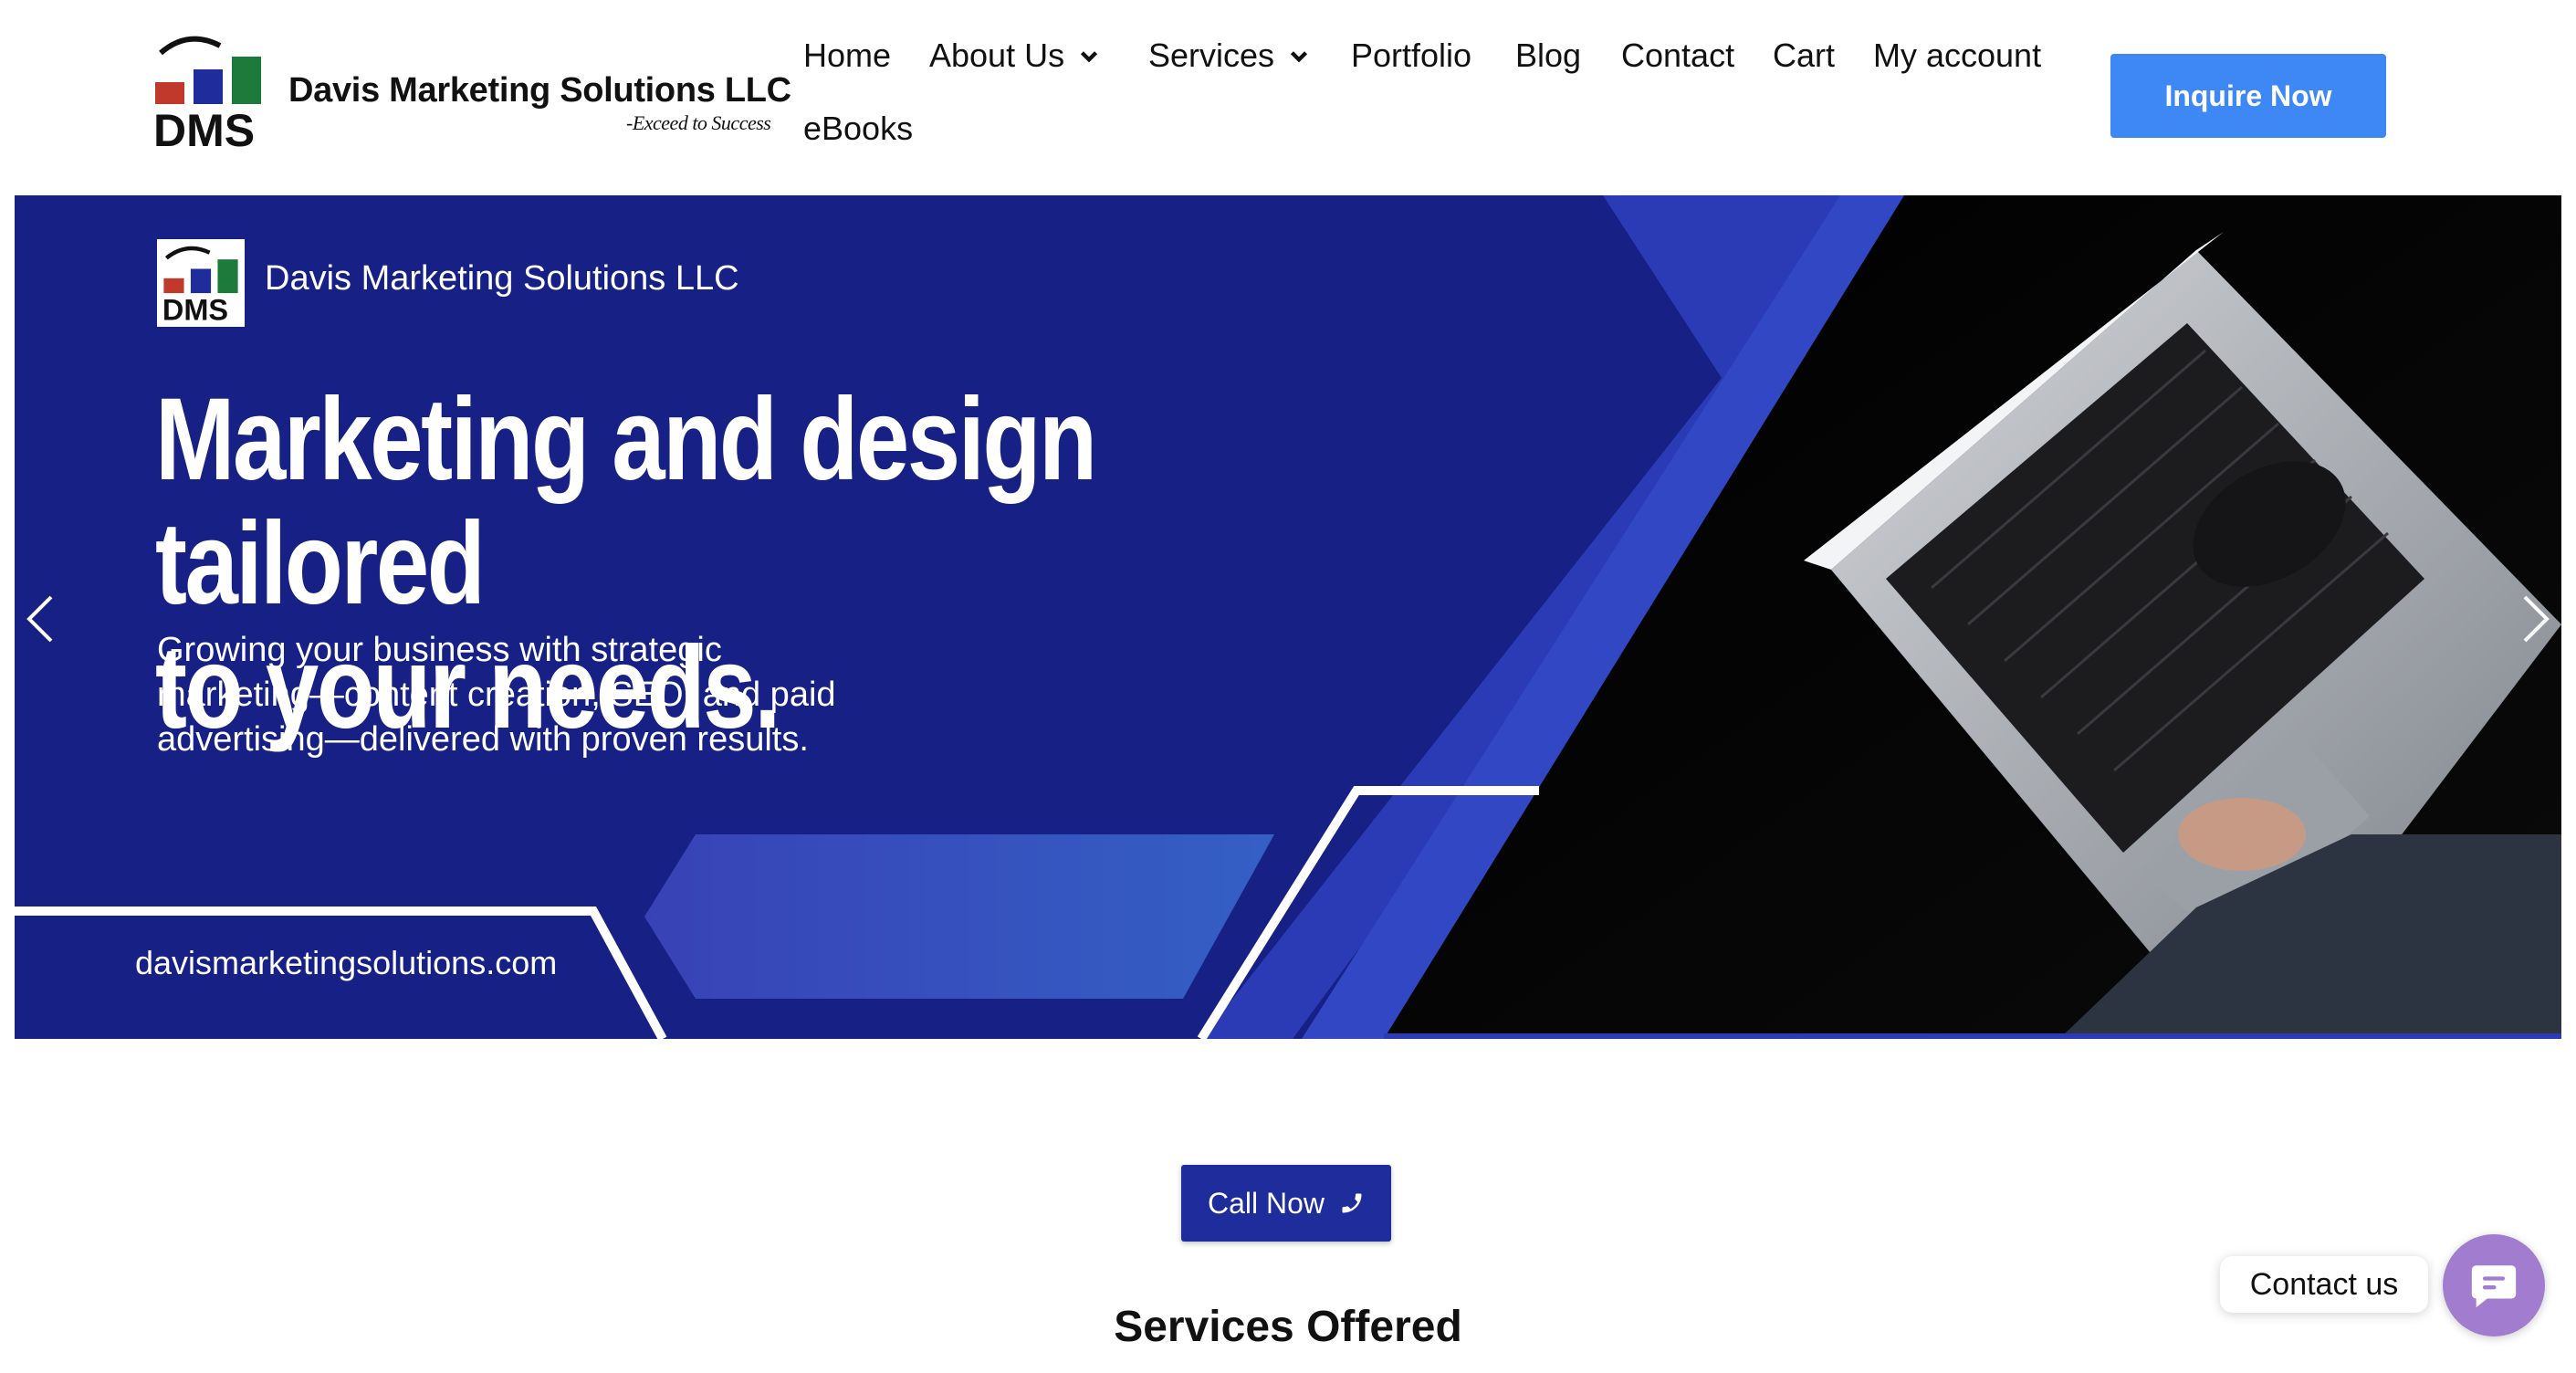 The height and width of the screenshot is (1373, 2576). I want to click on nav-label: eBooks, so click(859, 128).